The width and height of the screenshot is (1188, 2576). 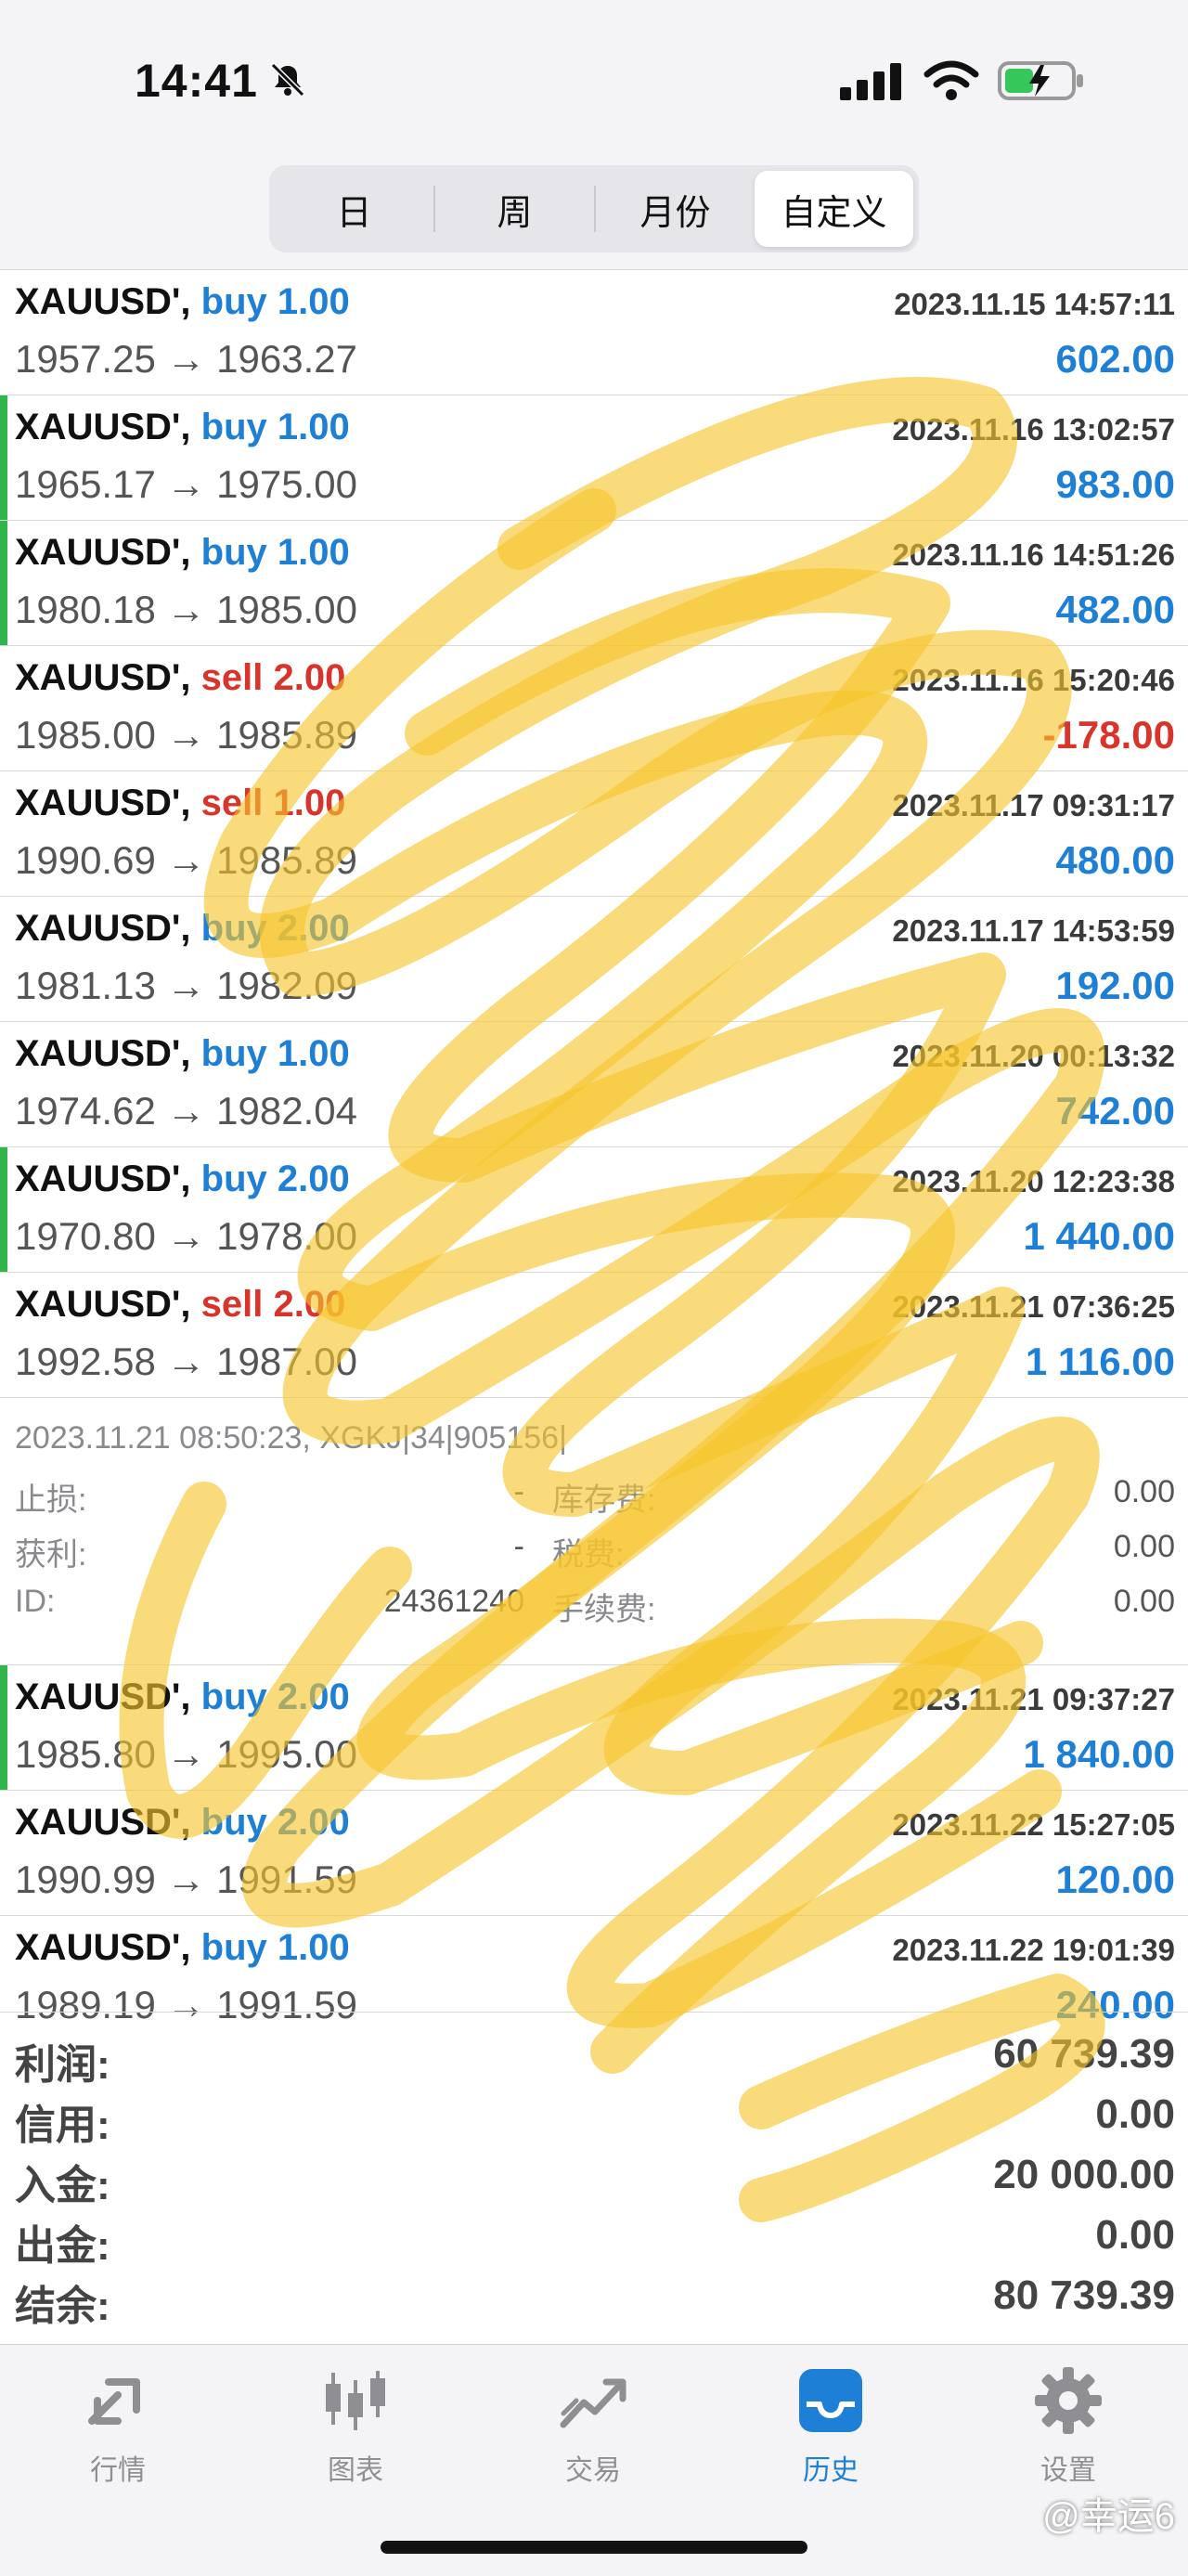 I want to click on trade-datetime: 2023.11.22 19:01:39, so click(x=1033, y=1950).